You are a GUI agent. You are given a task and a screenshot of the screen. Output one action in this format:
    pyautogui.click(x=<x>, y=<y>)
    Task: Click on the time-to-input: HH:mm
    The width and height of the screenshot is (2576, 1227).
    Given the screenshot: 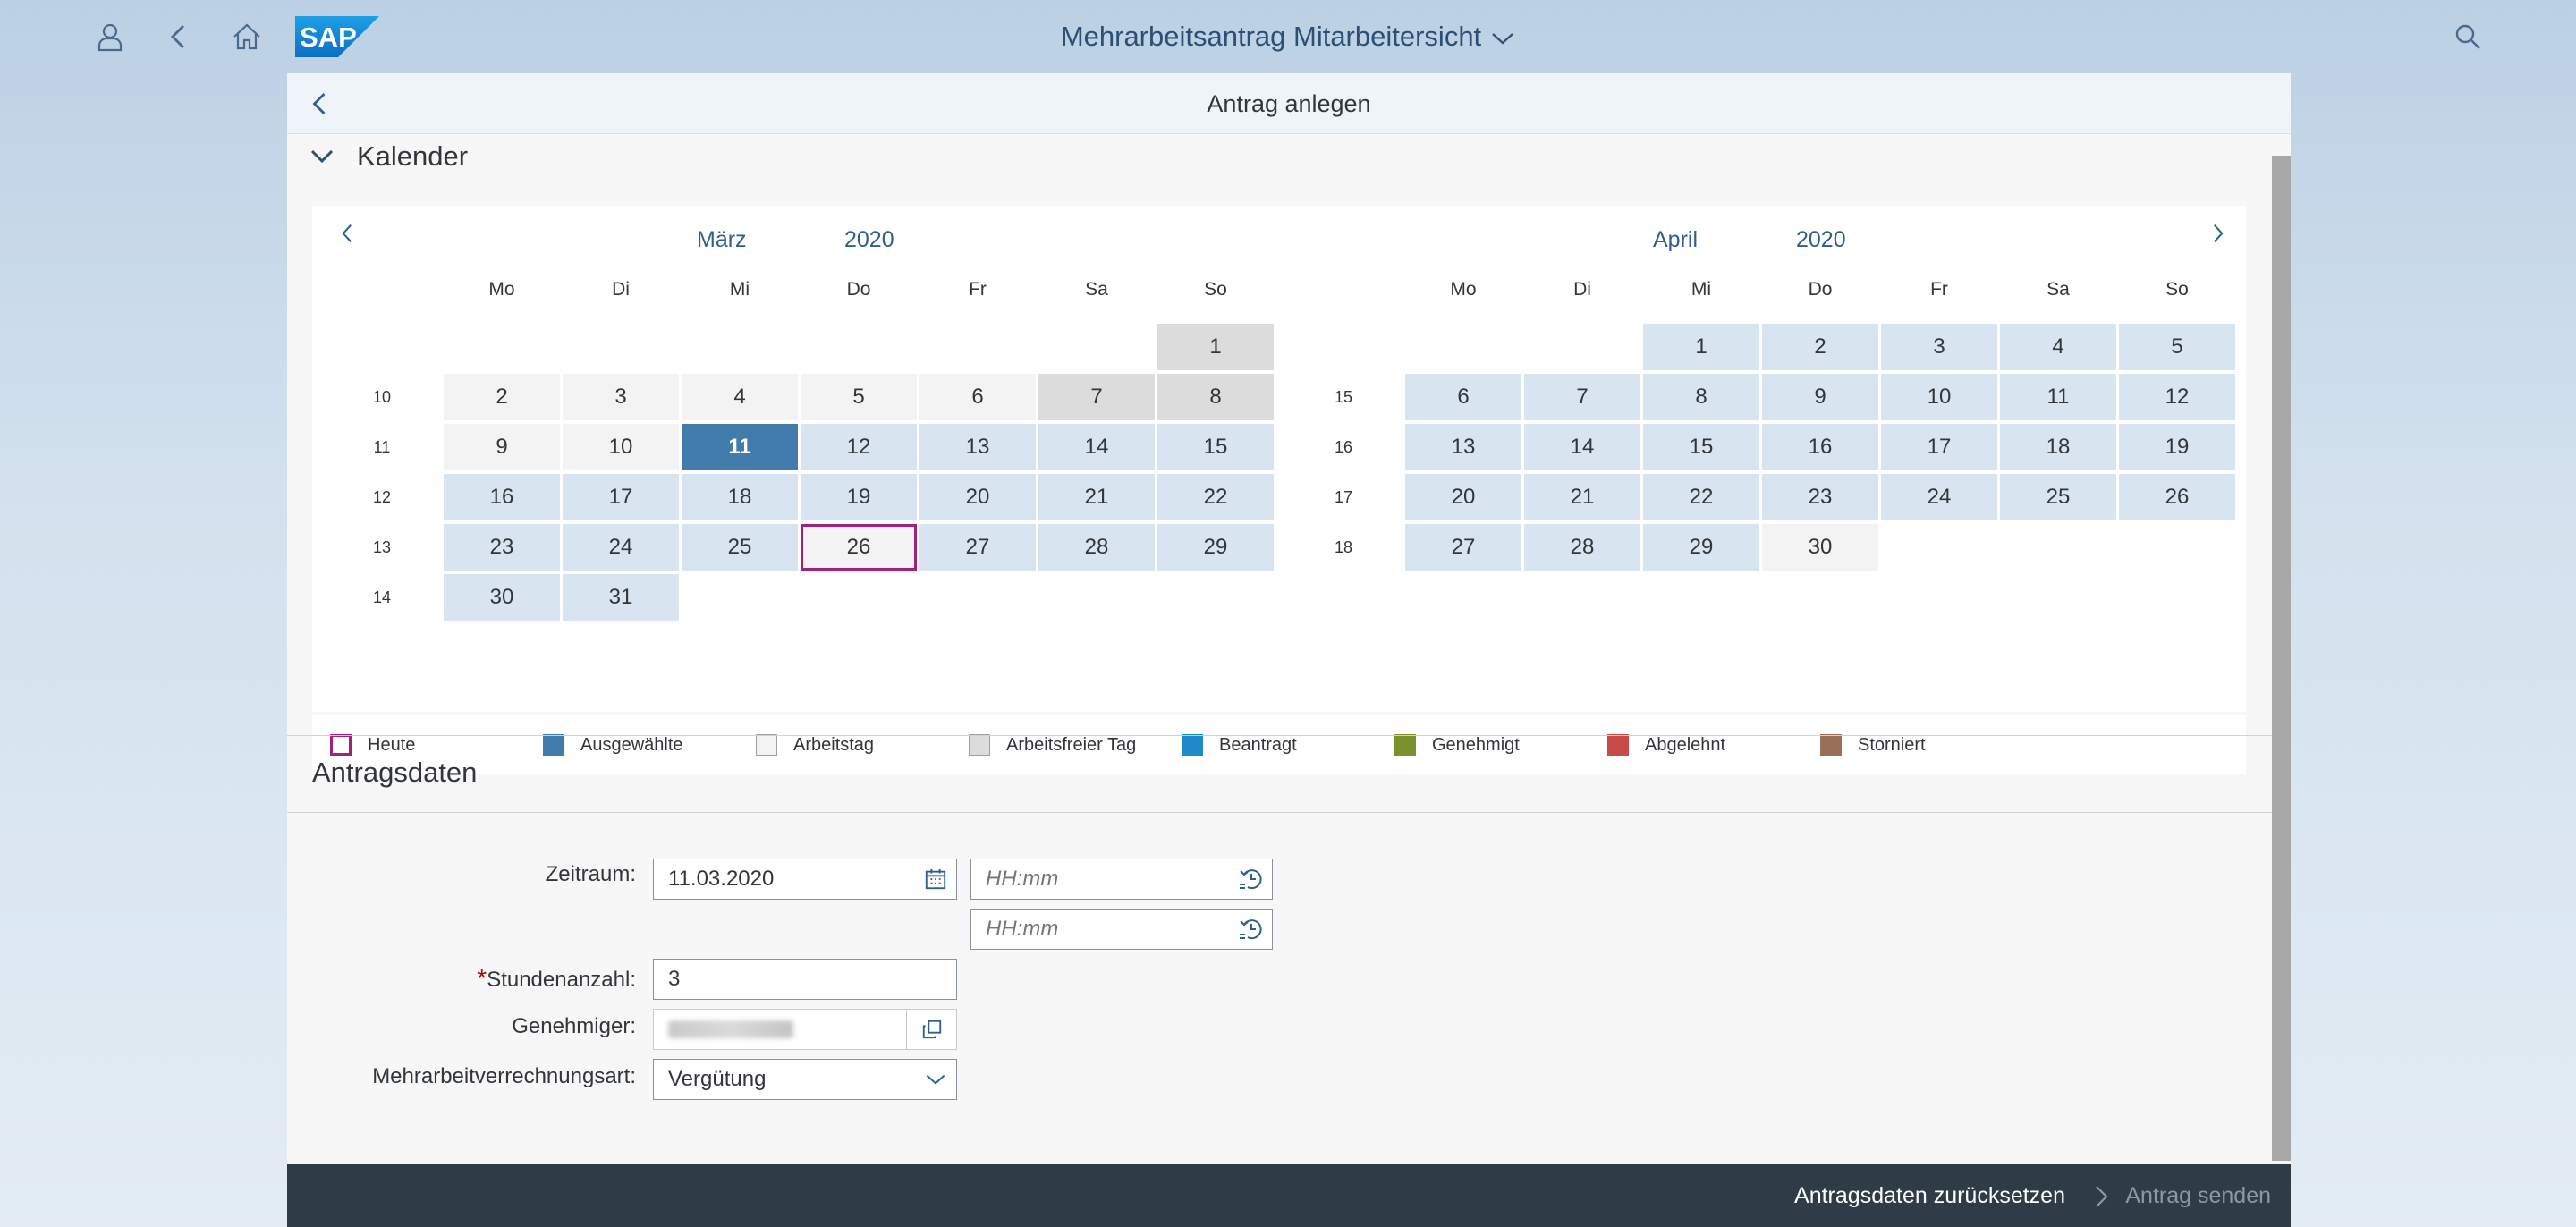 What is the action you would take?
    pyautogui.click(x=1121, y=930)
    